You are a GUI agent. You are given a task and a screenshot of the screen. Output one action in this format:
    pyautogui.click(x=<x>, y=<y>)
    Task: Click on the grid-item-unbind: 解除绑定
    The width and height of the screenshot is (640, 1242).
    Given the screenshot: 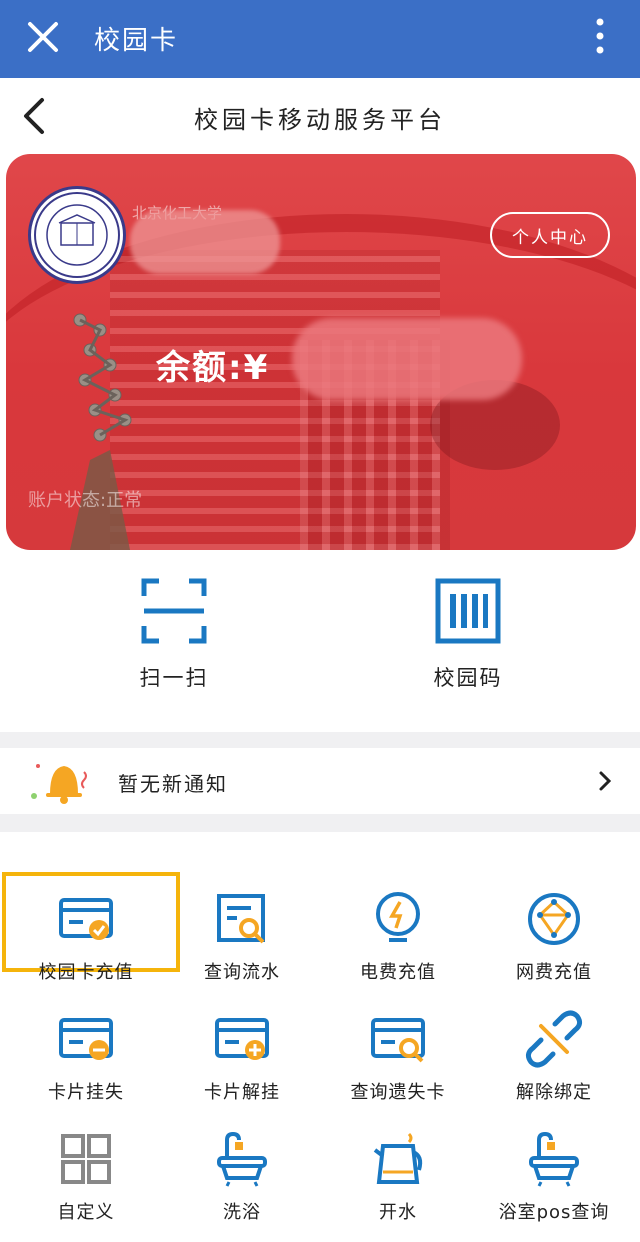 What is the action you would take?
    pyautogui.click(x=554, y=1056)
    